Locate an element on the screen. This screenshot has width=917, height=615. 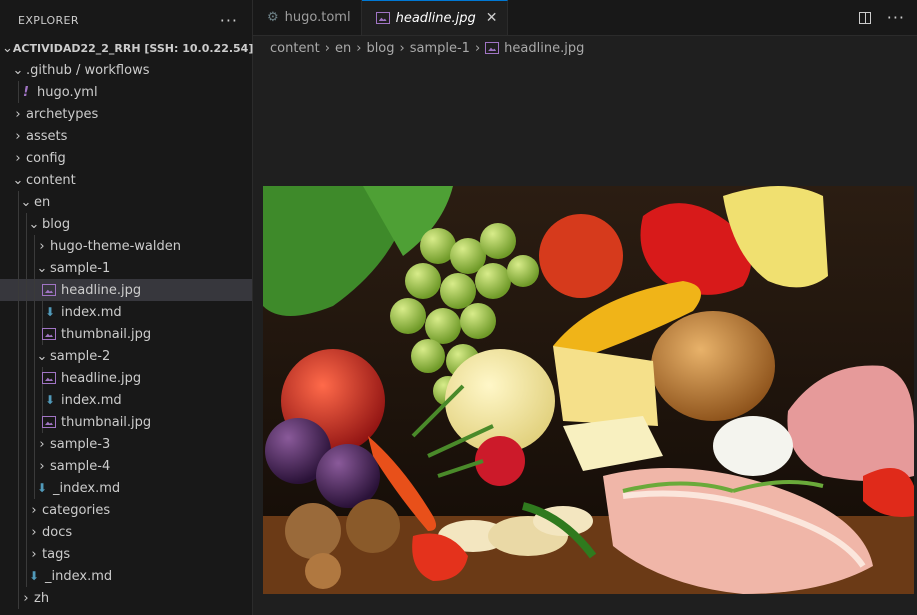
tab-label: hugo.toml is located at coordinates (317, 17).